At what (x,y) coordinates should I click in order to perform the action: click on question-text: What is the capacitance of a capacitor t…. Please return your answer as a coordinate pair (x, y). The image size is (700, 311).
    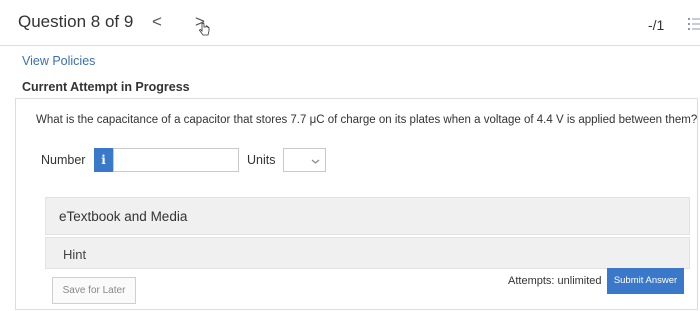
    Looking at the image, I should click on (367, 120).